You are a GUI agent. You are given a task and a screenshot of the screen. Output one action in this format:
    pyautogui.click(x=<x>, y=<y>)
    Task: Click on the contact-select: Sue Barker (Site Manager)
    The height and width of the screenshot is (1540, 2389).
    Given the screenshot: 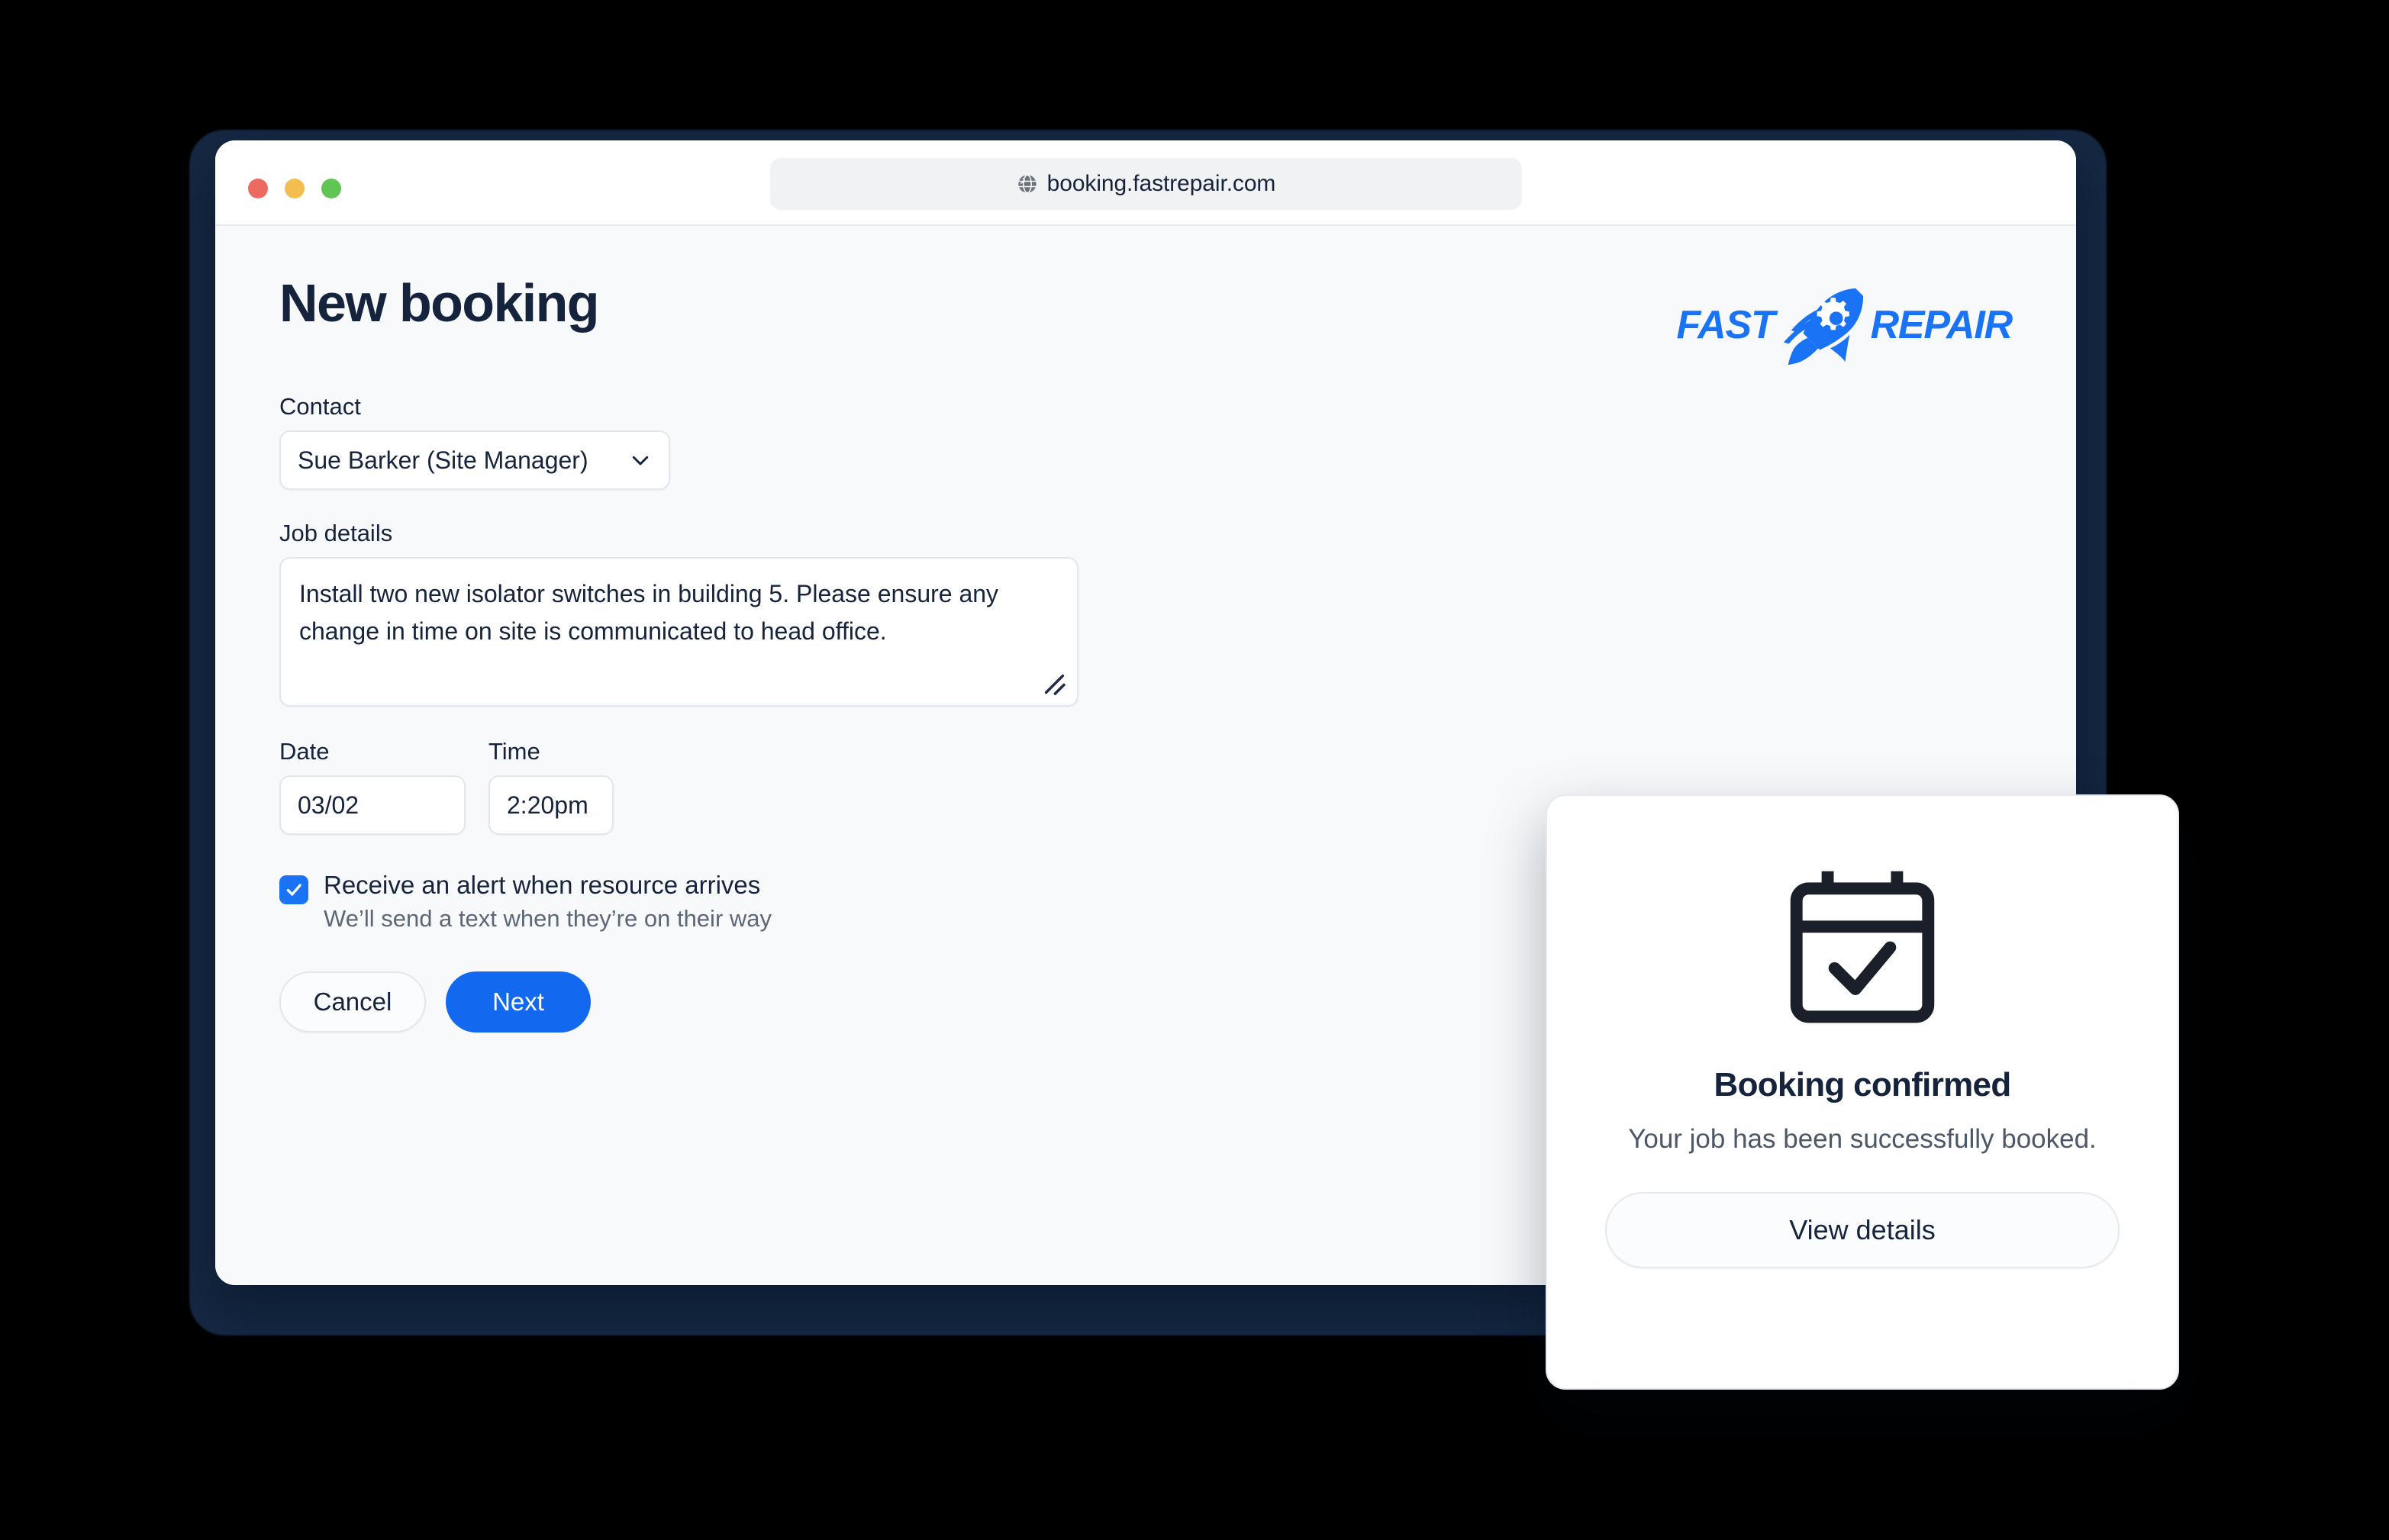 What is the action you would take?
    pyautogui.click(x=474, y=461)
    